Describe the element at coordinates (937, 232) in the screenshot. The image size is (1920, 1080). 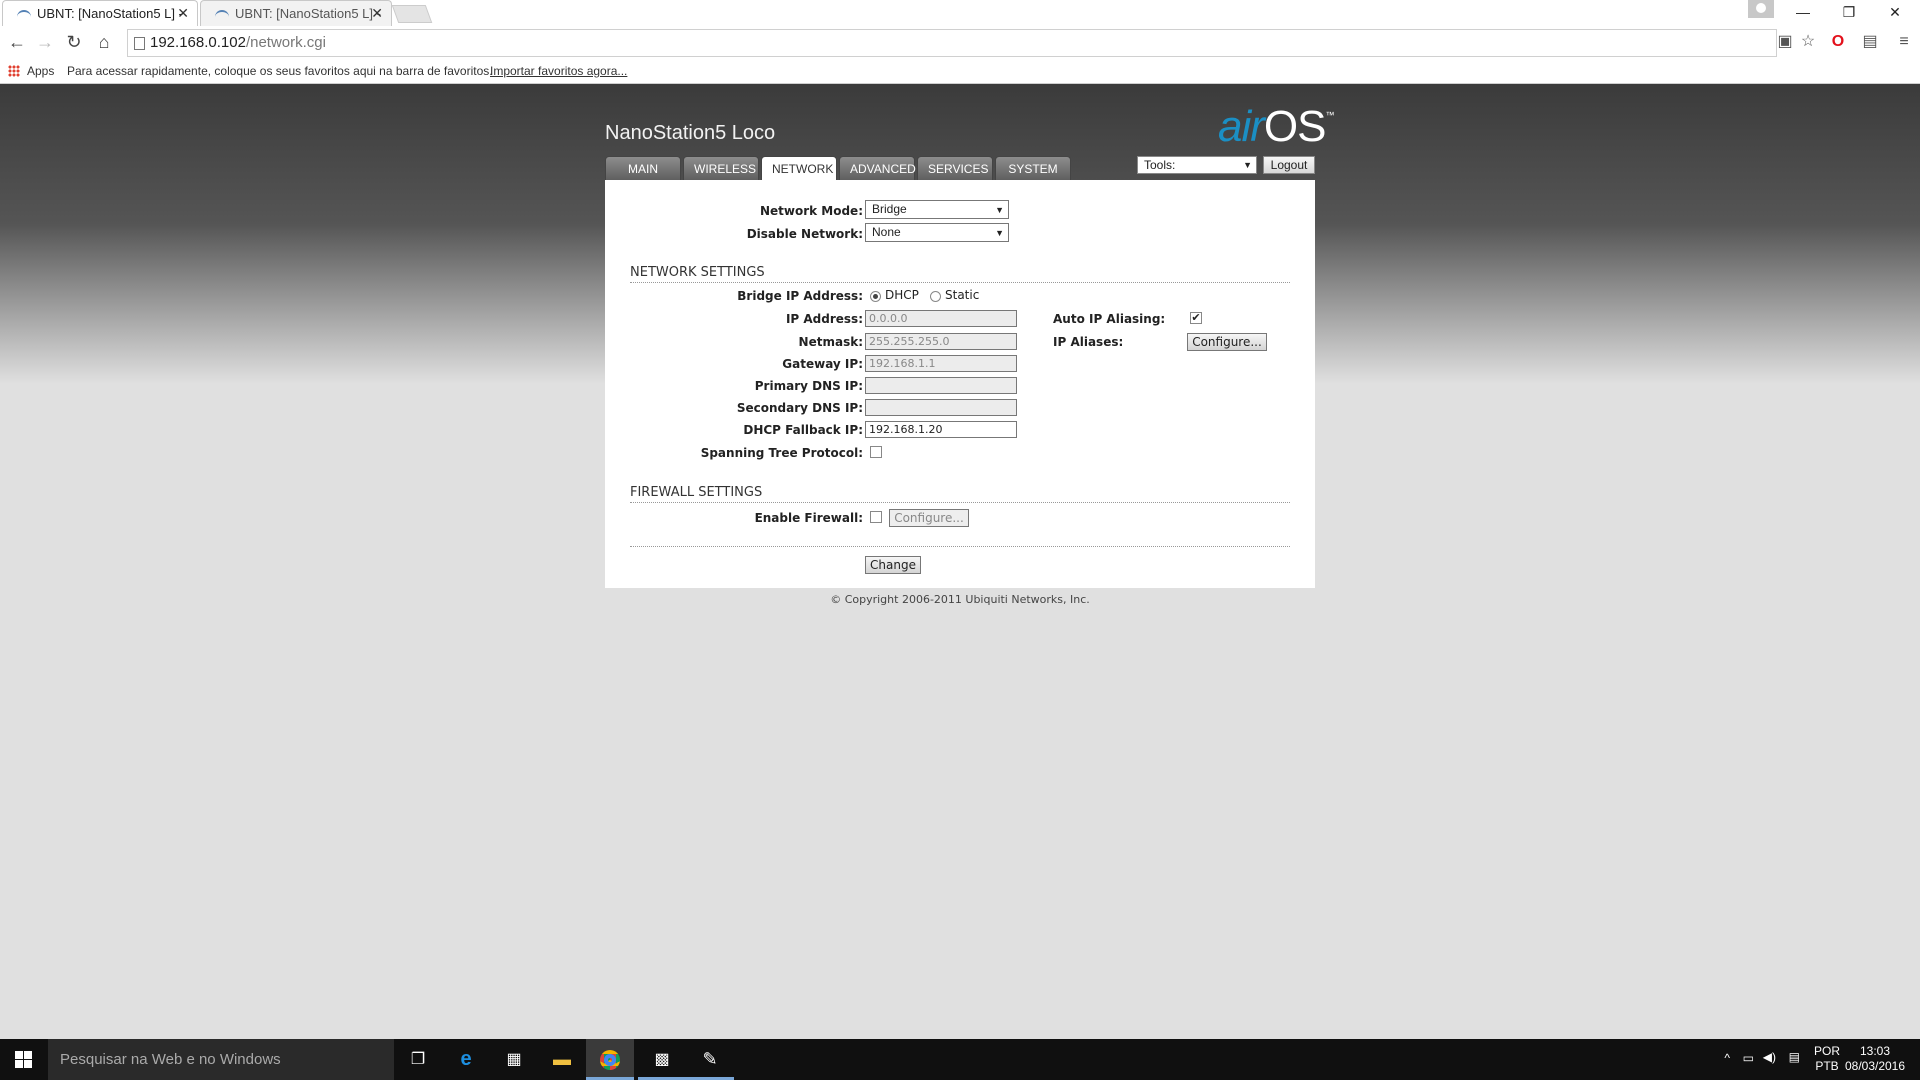
I see `disable-network-select: None ▼` at that location.